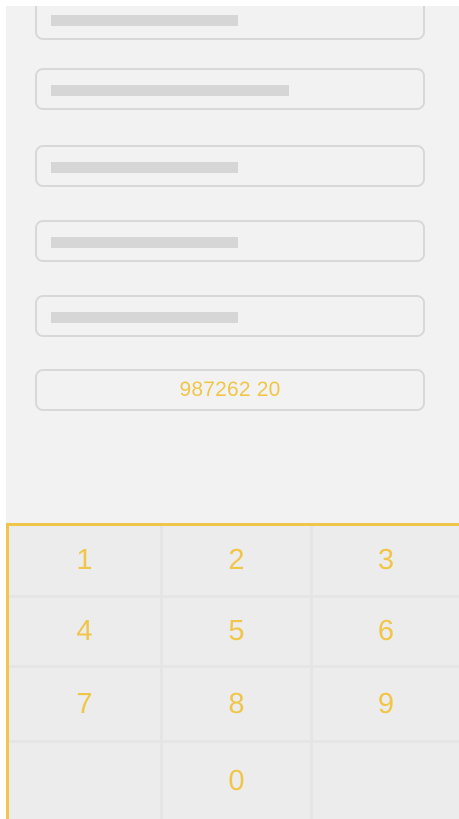 This screenshot has width=459, height=819. I want to click on key-9: 9, so click(386, 704).